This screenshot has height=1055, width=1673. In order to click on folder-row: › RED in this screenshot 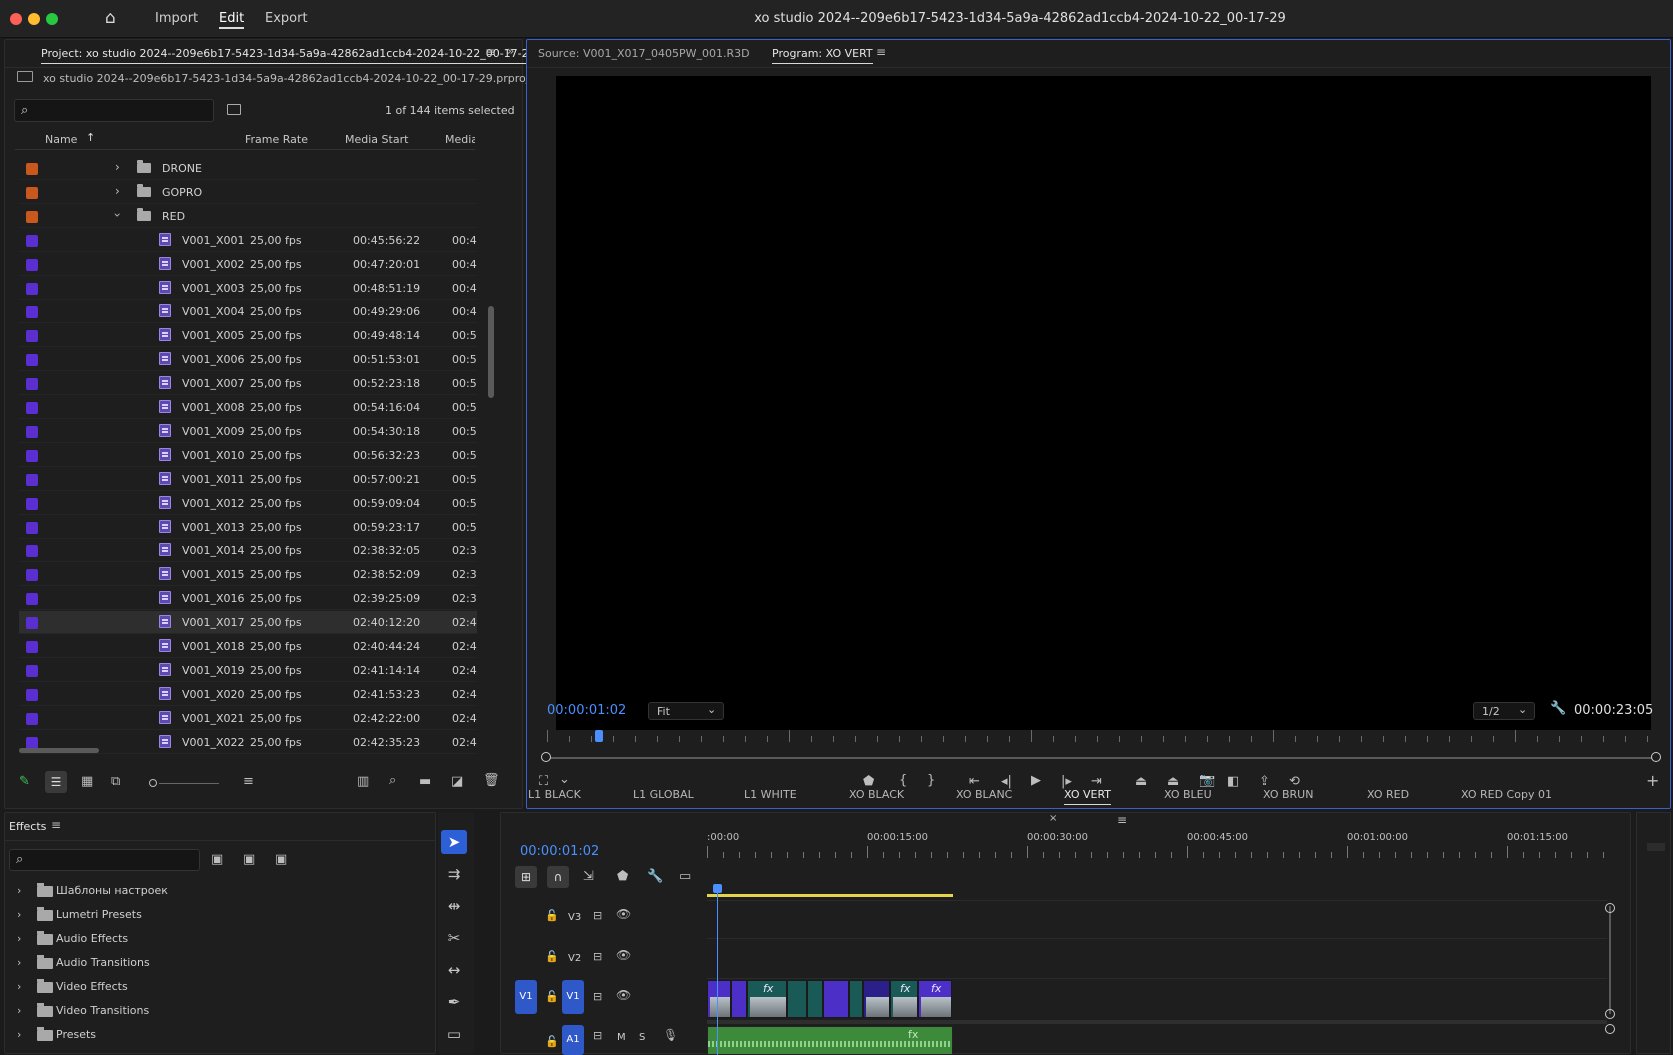, I will do `click(248, 216)`.